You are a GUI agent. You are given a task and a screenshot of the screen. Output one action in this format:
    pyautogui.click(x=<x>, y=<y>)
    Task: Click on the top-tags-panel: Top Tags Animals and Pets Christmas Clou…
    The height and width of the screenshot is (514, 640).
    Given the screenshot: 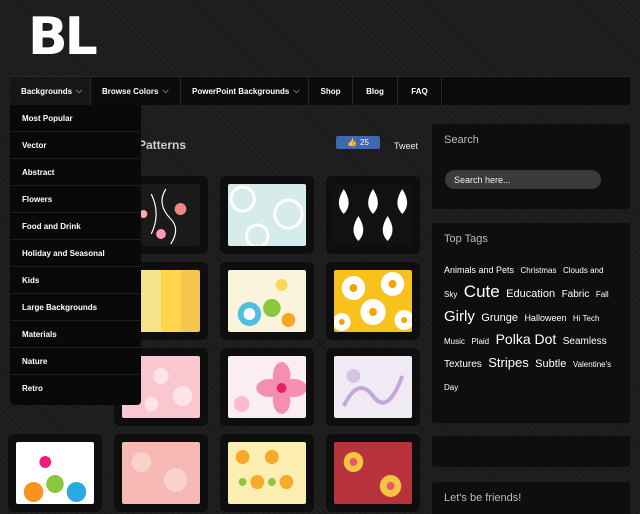 What is the action you would take?
    pyautogui.click(x=531, y=323)
    